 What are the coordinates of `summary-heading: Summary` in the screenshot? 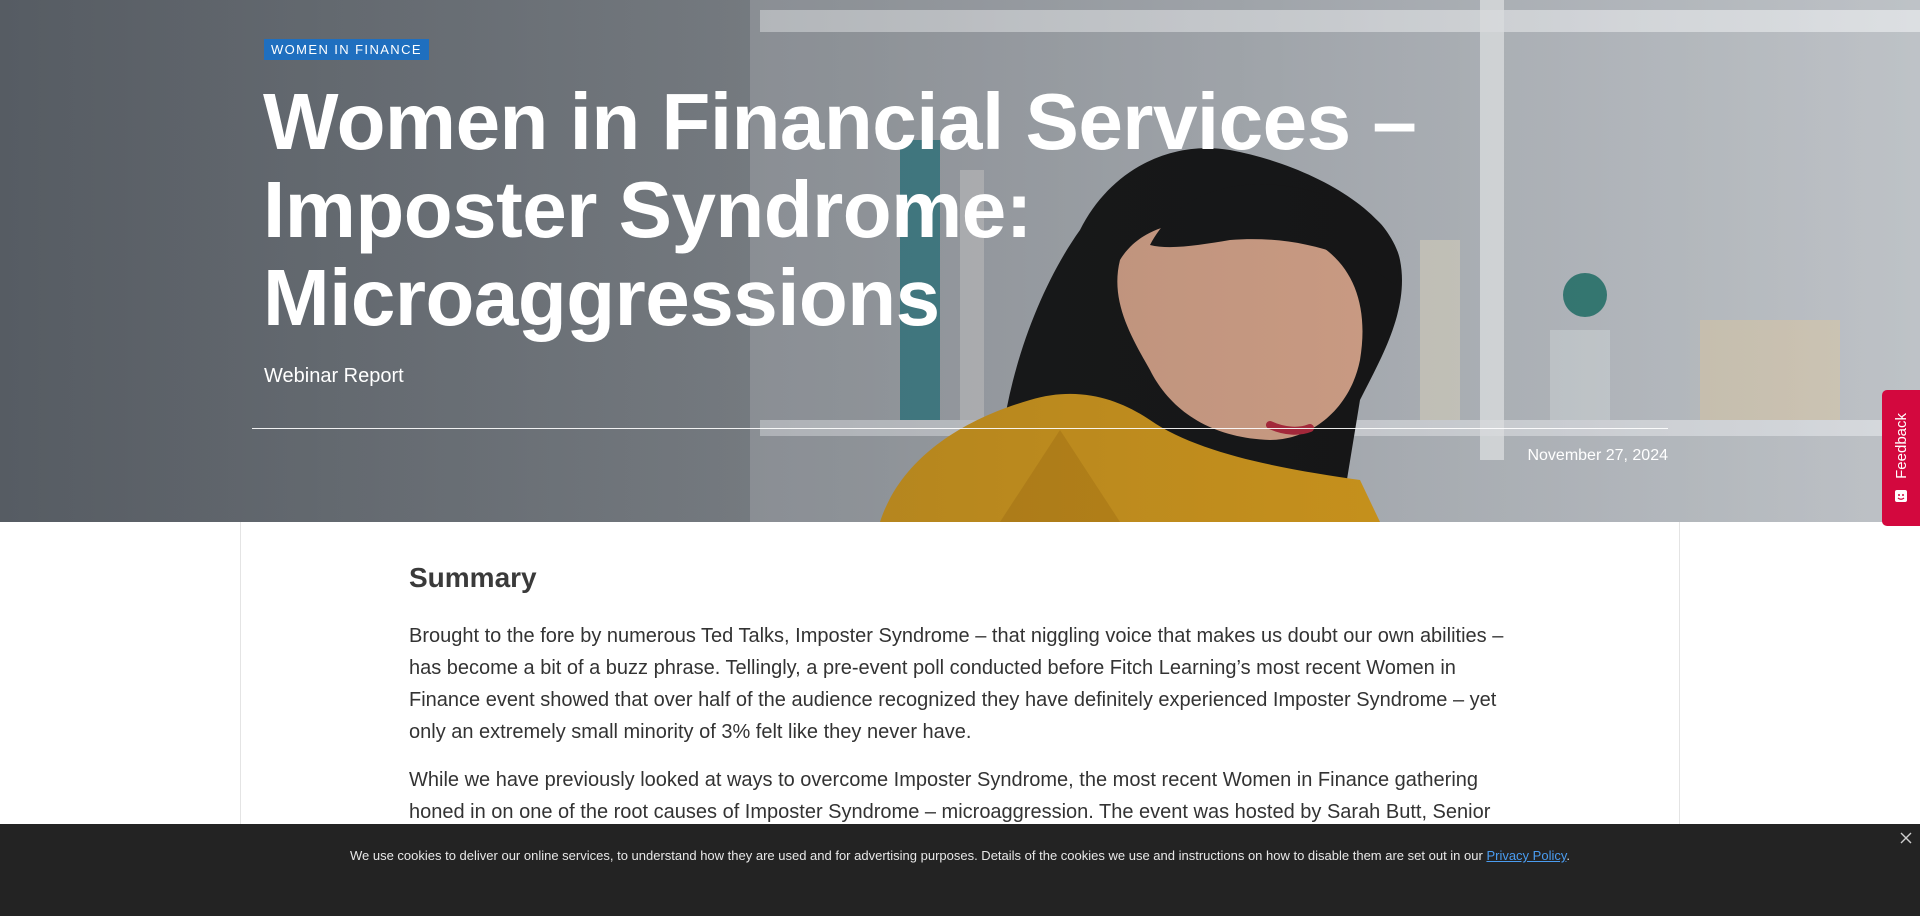 It's located at (473, 577).